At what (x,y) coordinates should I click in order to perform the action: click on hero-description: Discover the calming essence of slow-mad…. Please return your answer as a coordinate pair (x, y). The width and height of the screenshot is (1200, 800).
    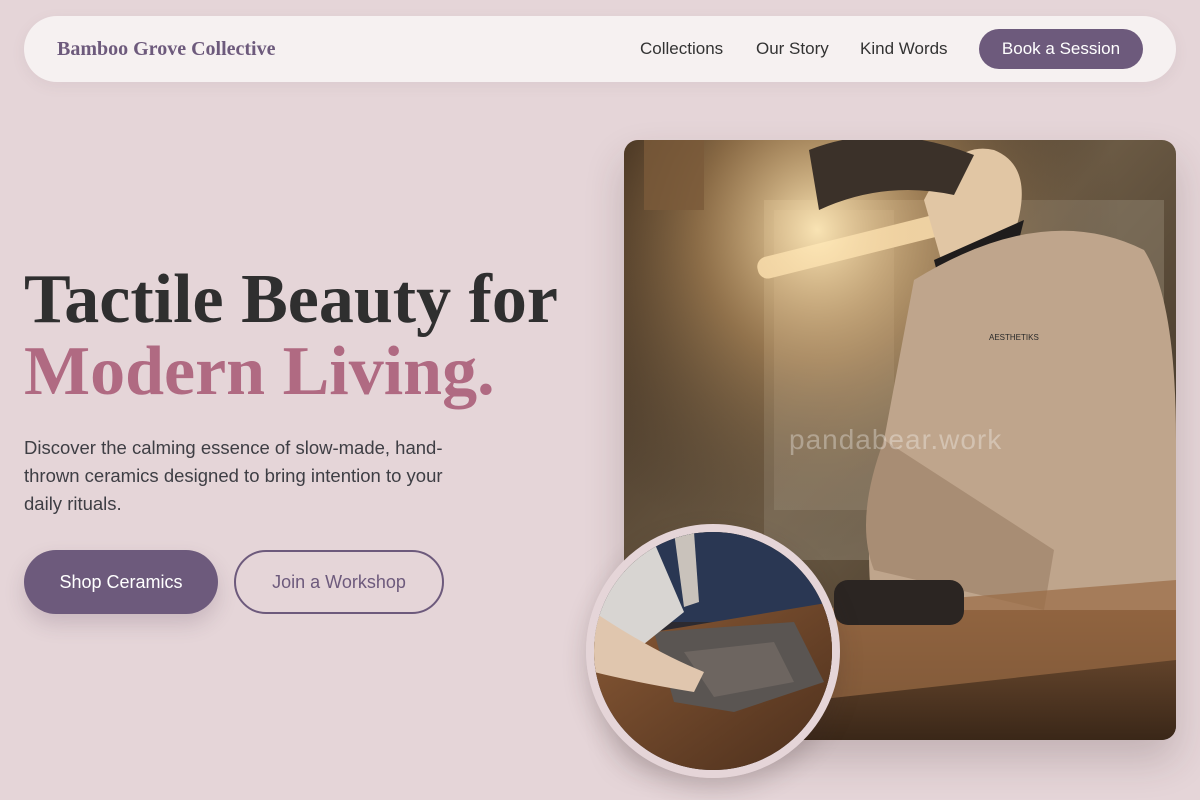
    Looking at the image, I should click on (233, 475).